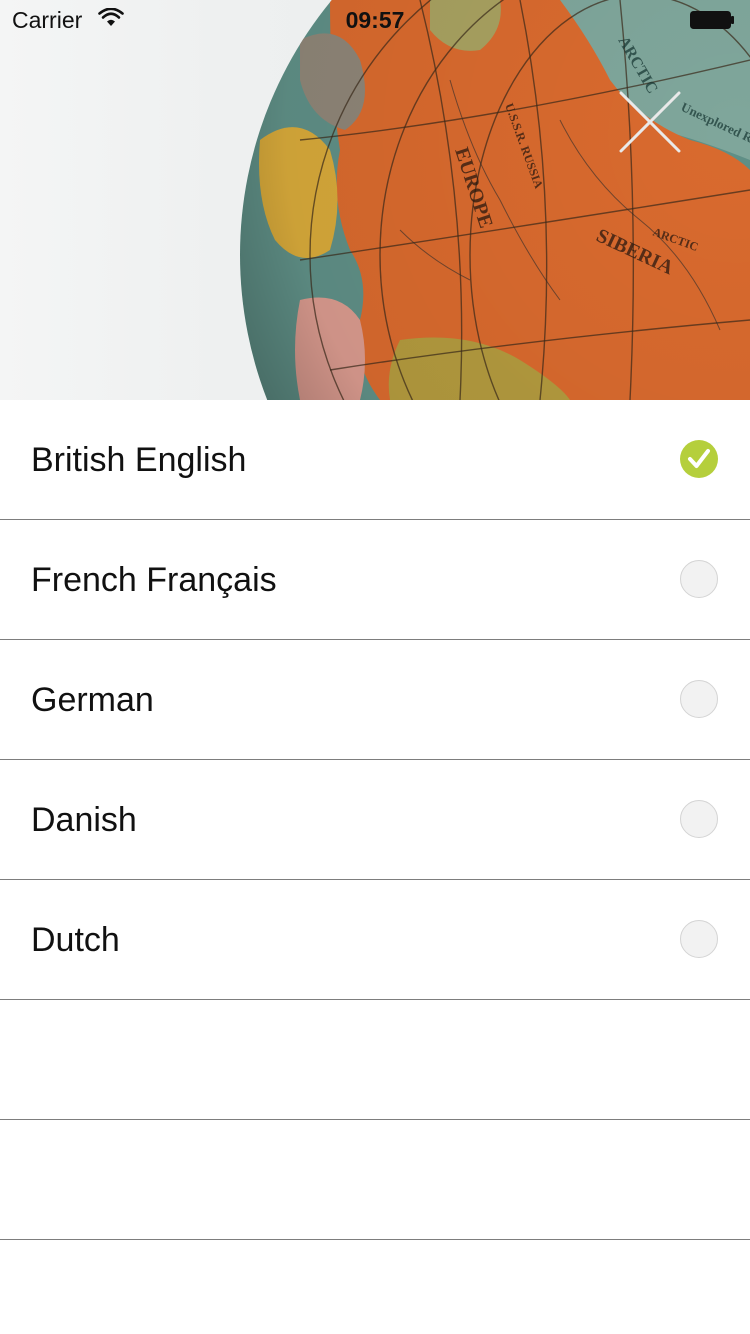 The image size is (750, 1334). I want to click on checkmark-icon, so click(699, 458).